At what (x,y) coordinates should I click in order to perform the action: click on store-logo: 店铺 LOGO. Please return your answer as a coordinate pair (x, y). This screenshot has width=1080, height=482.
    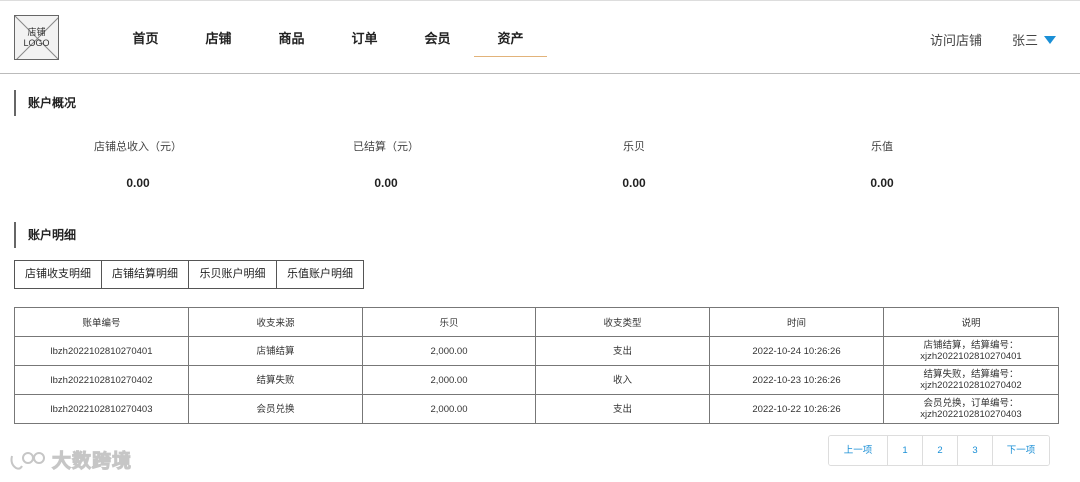
    Looking at the image, I should click on (36, 37).